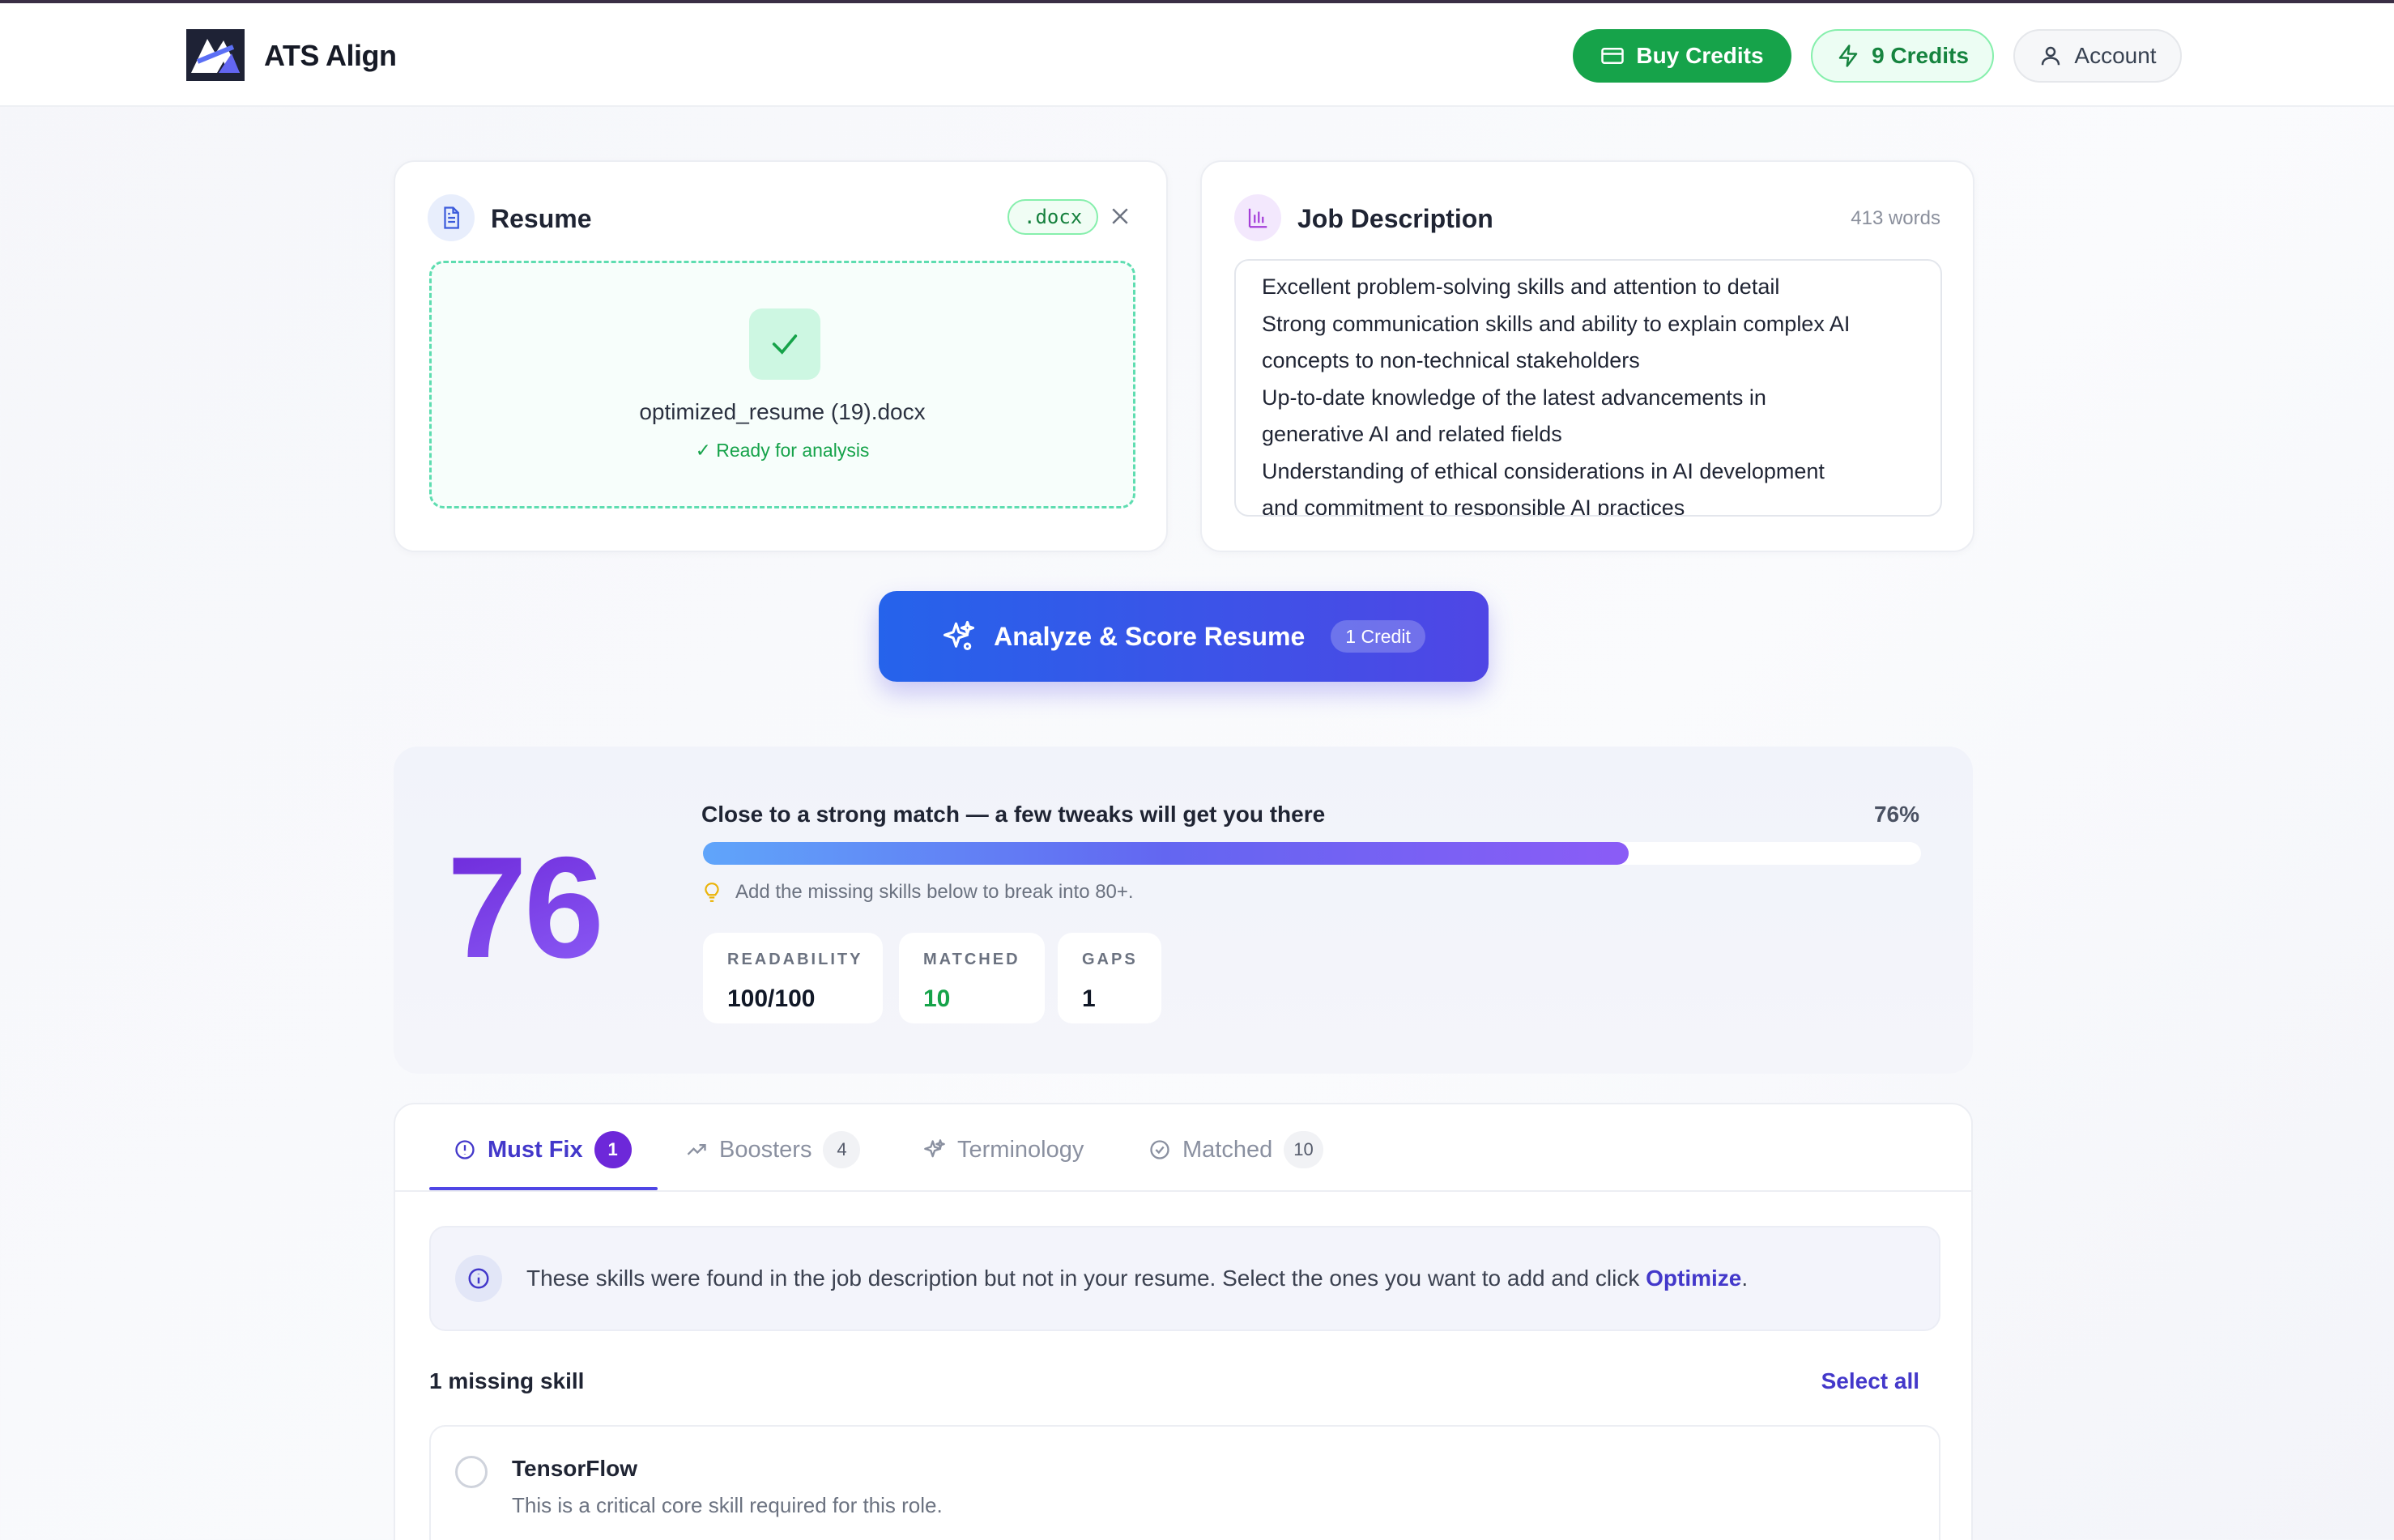 The height and width of the screenshot is (1540, 2394). I want to click on matched-value: 10, so click(937, 998).